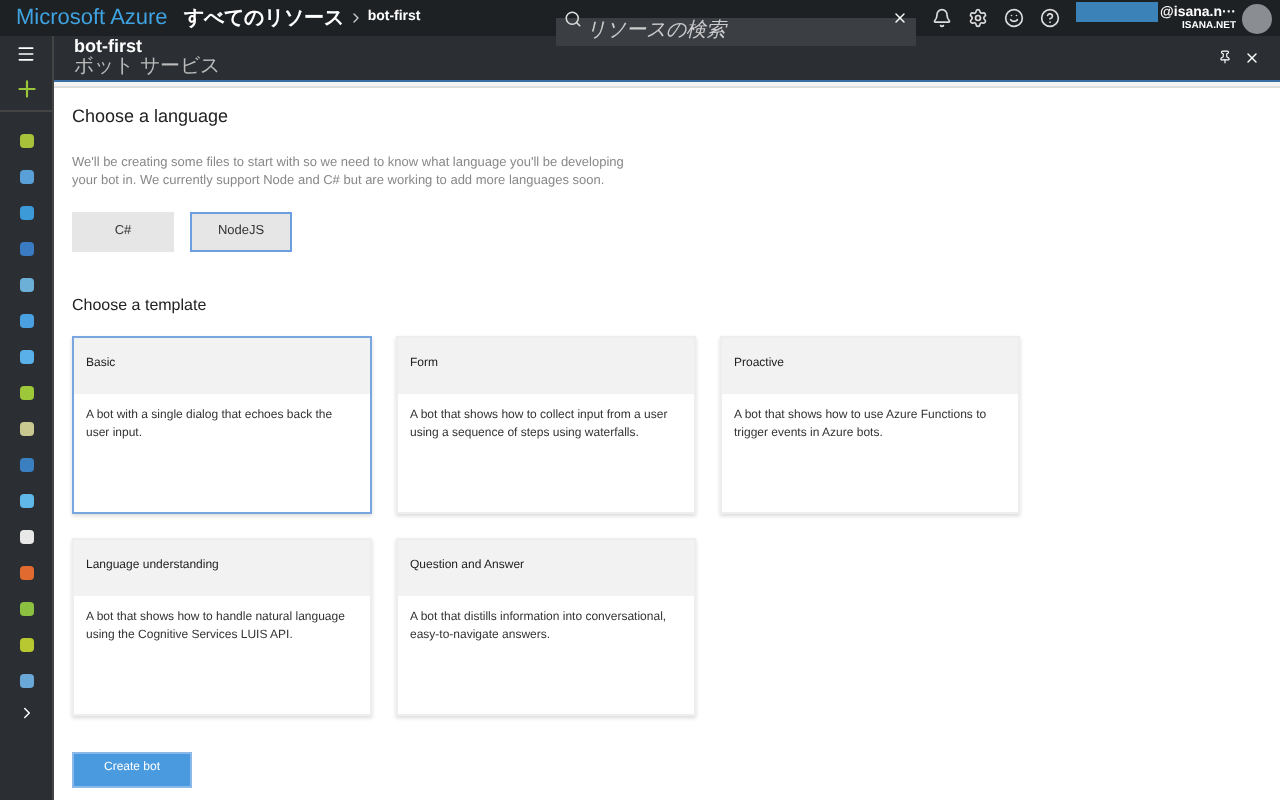  Describe the element at coordinates (140, 305) in the screenshot. I see `section-heading: Choose a template` at that location.